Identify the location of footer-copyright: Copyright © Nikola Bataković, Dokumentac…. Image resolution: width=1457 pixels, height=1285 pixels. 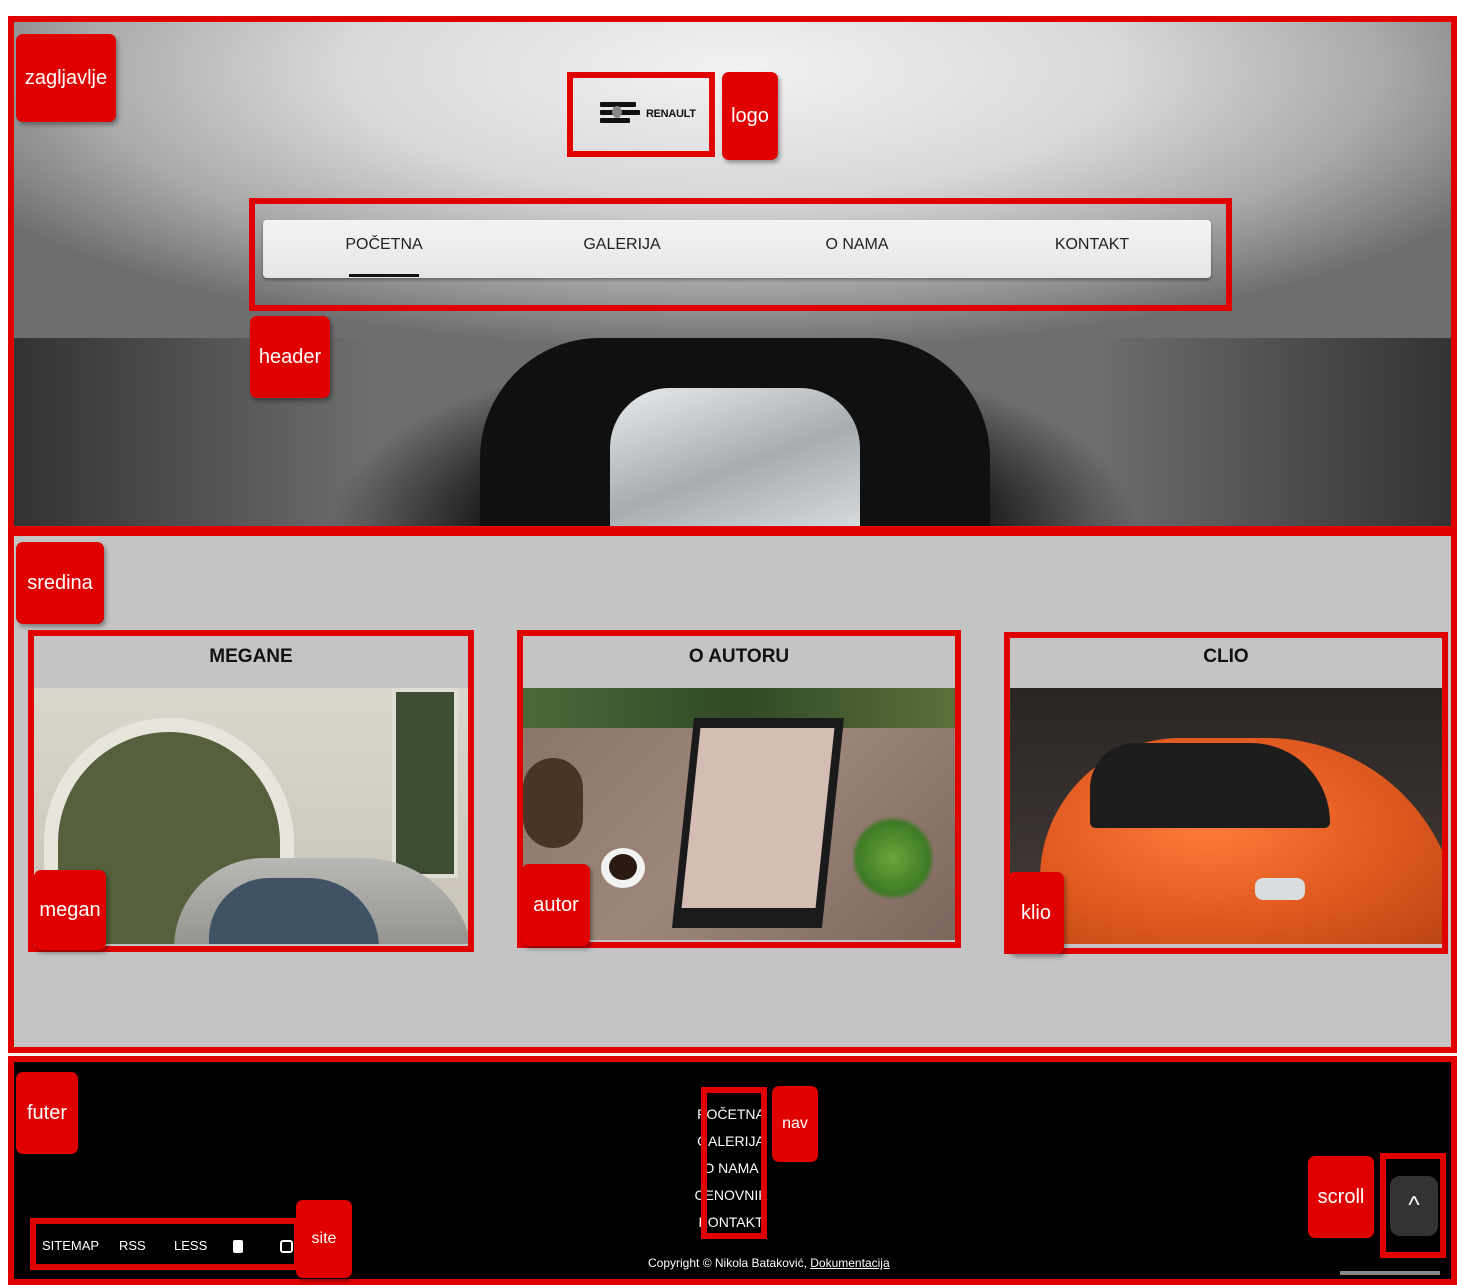
(769, 1263).